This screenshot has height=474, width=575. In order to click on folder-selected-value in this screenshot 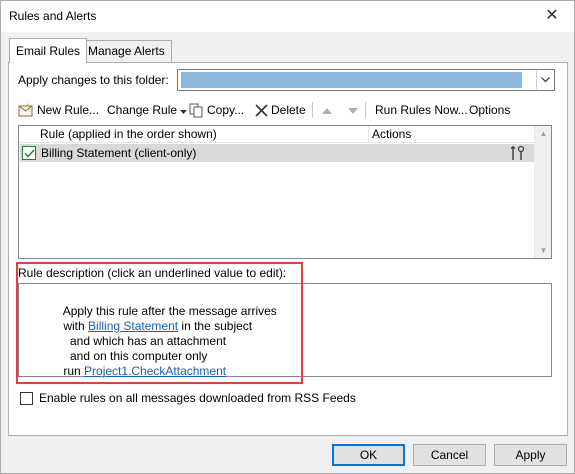, I will do `click(351, 80)`.